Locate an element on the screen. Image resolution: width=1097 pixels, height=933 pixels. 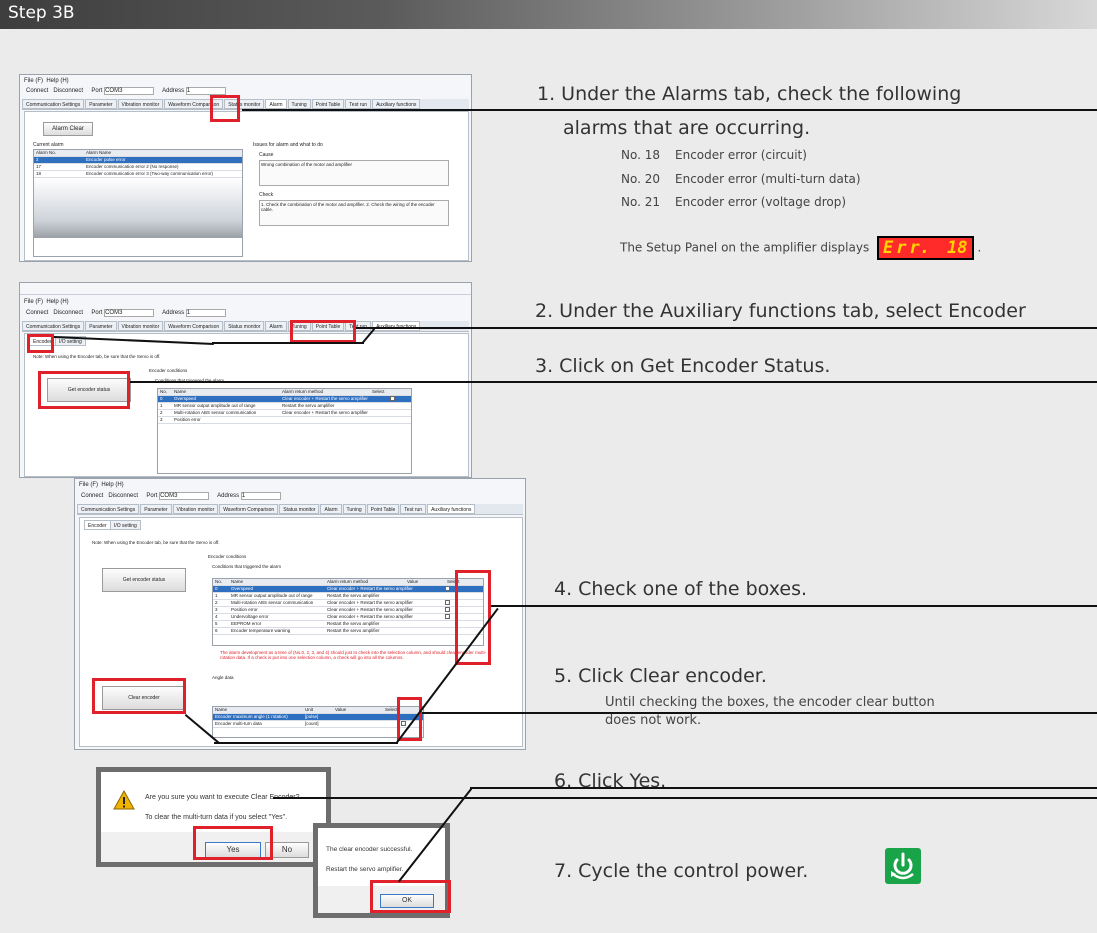
alarm-grid-header: Alarm No. Alarm Name is located at coordinates (138, 153).